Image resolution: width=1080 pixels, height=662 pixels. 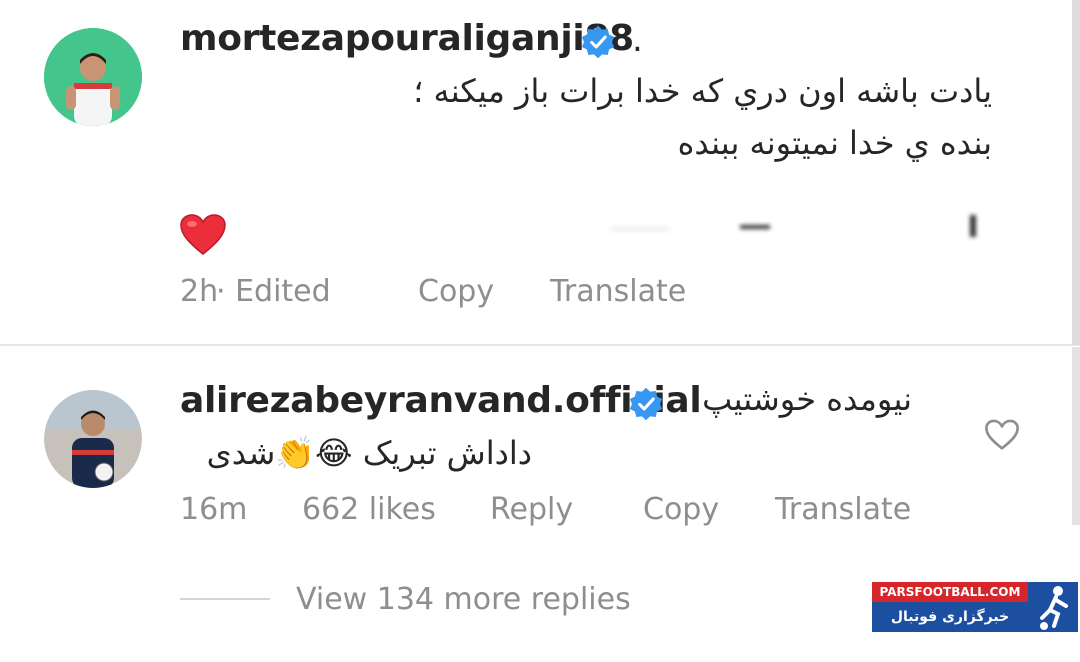 What do you see at coordinates (273, 291) in the screenshot?
I see `comment-1-edited: · Edited` at bounding box center [273, 291].